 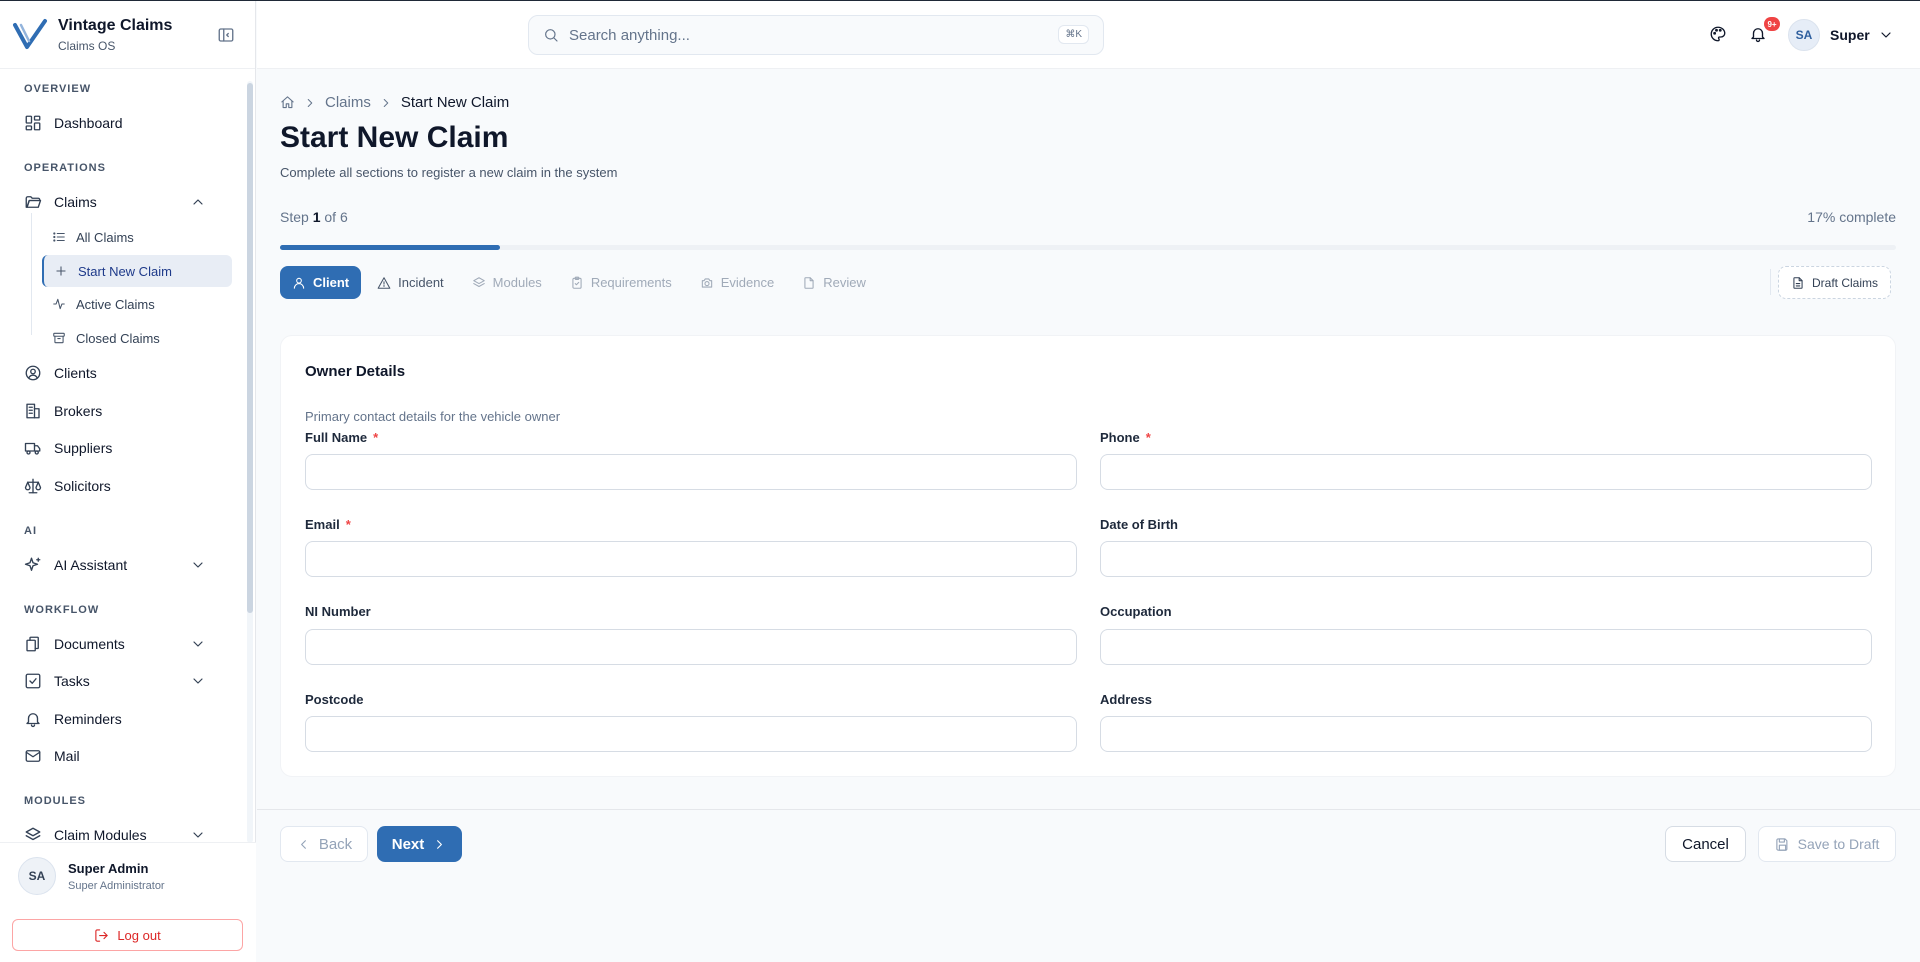 I want to click on ni-number-input, so click(x=691, y=647).